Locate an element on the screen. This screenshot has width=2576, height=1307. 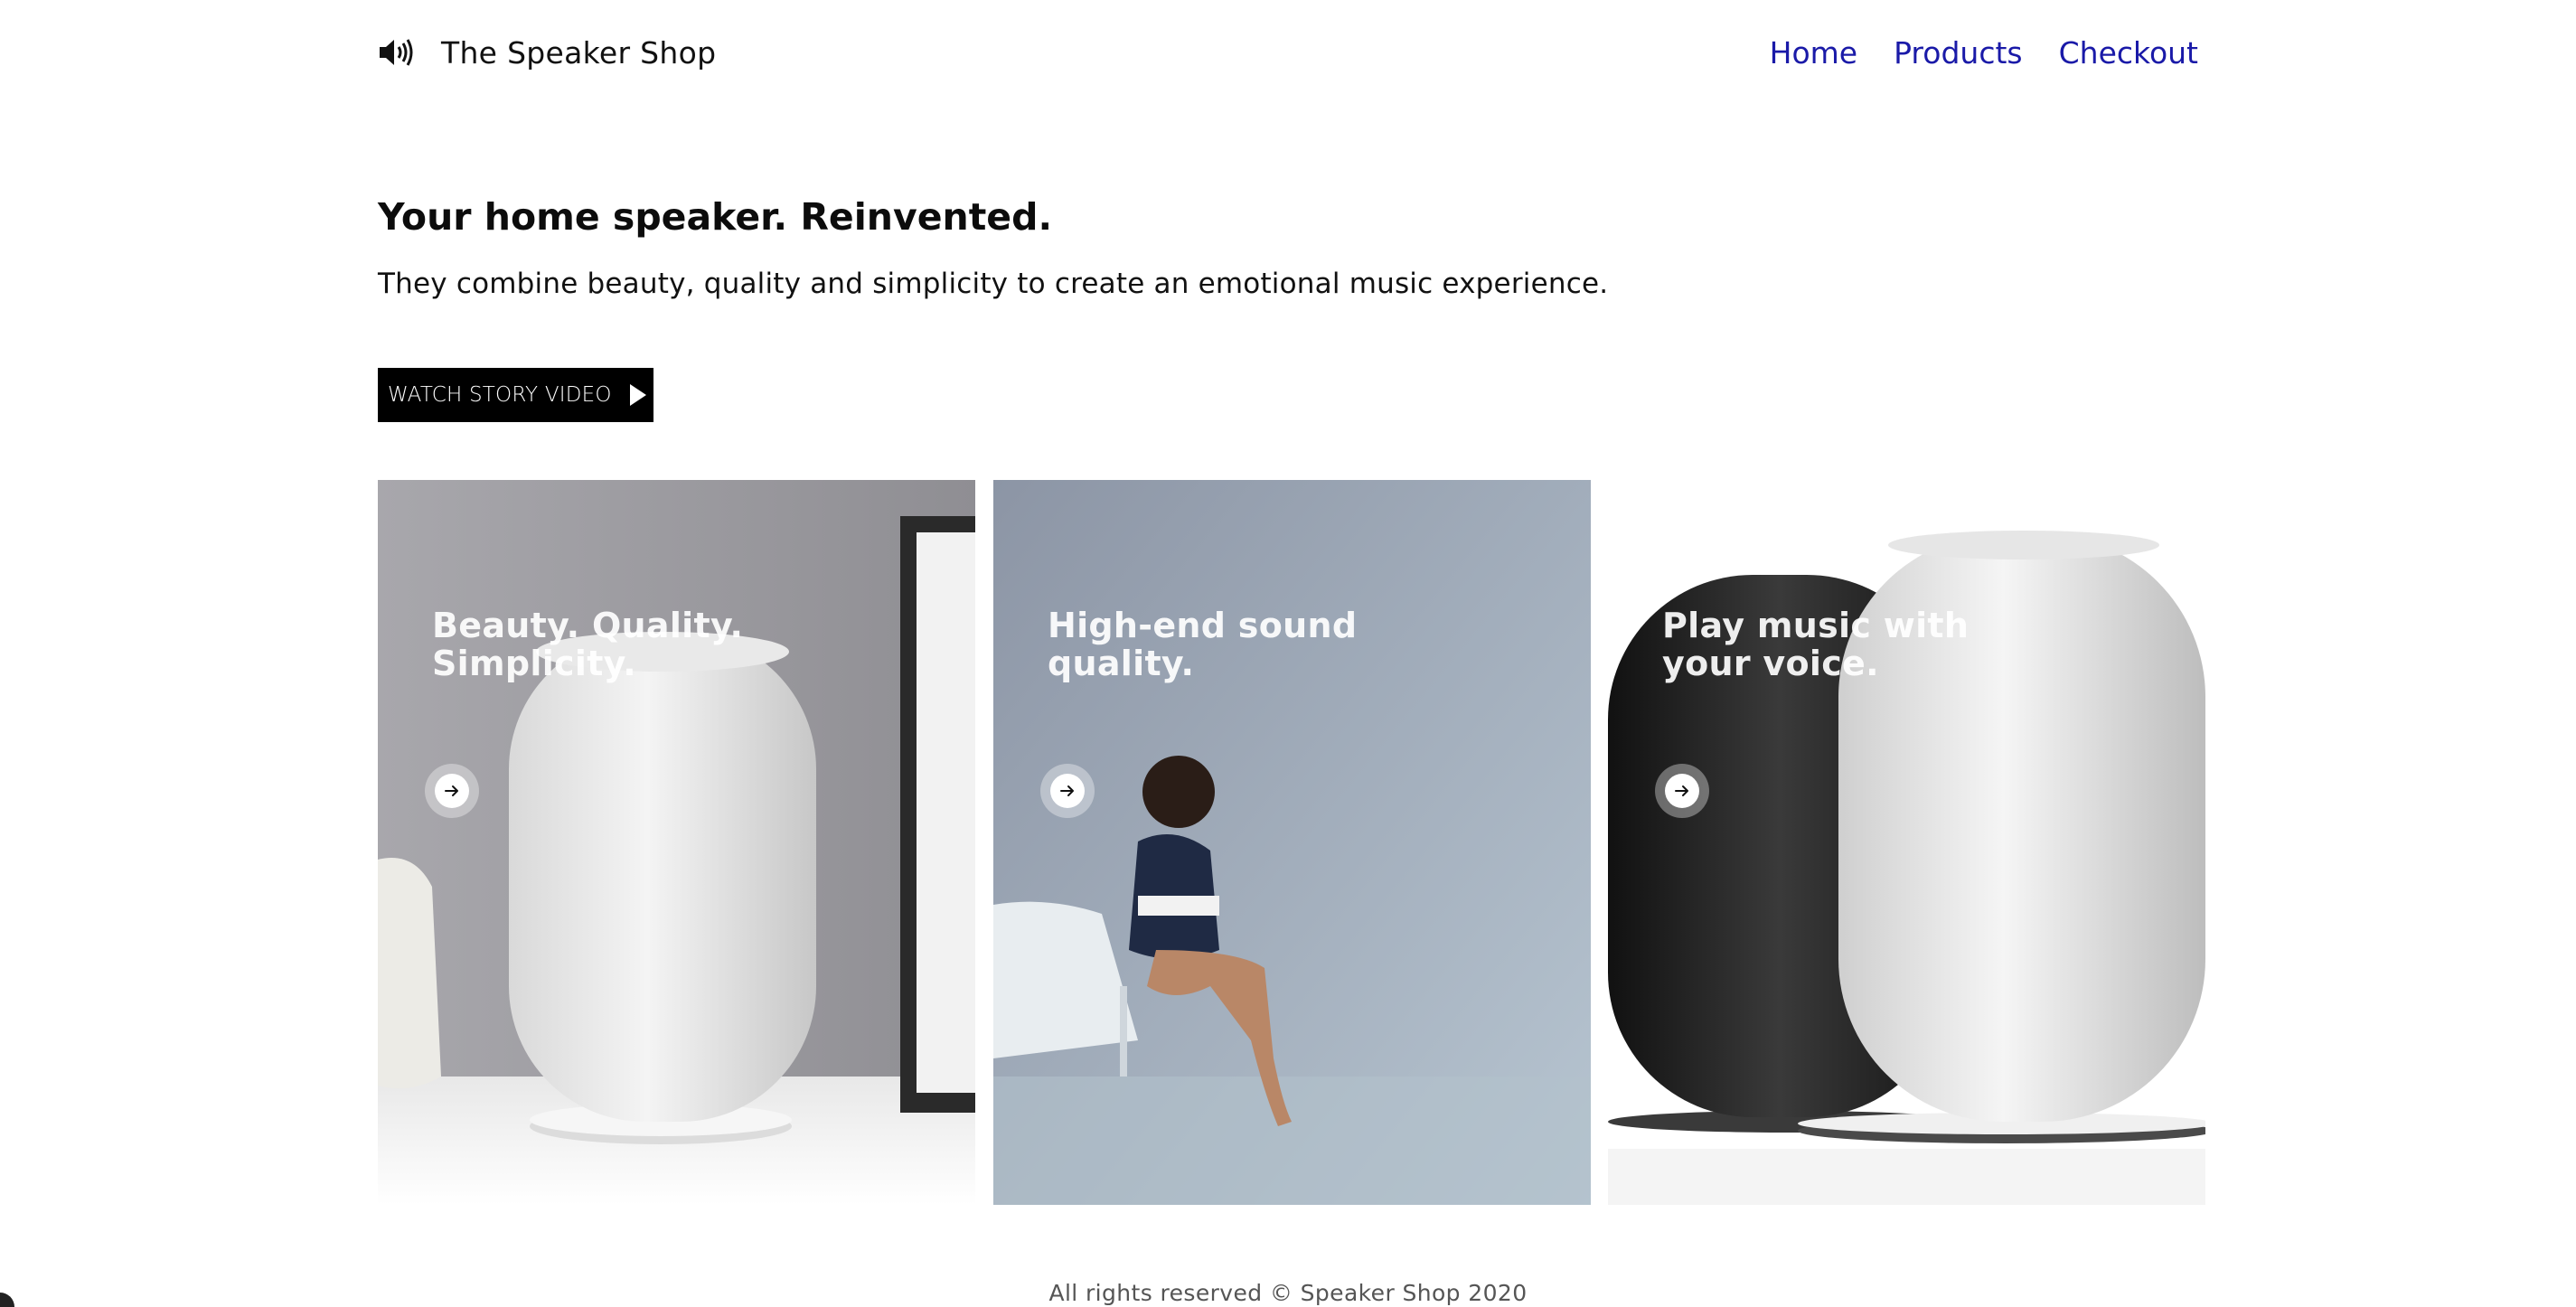
brand-name: The Speaker Shop is located at coordinates (579, 52).